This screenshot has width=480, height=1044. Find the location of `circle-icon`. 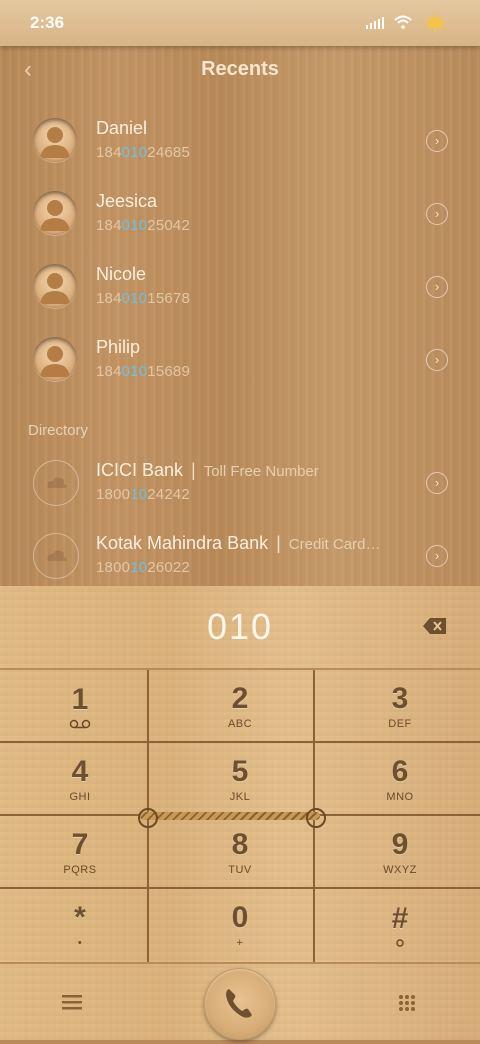

circle-icon is located at coordinates (400, 942).